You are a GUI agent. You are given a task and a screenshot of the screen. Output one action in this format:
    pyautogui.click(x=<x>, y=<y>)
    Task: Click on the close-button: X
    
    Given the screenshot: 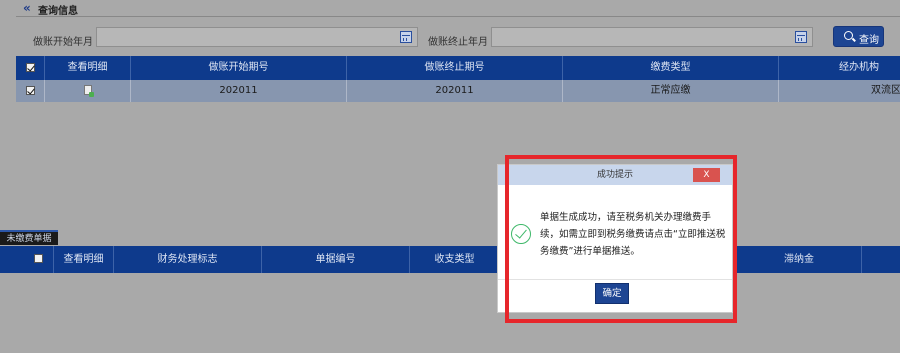 What is the action you would take?
    pyautogui.click(x=706, y=175)
    